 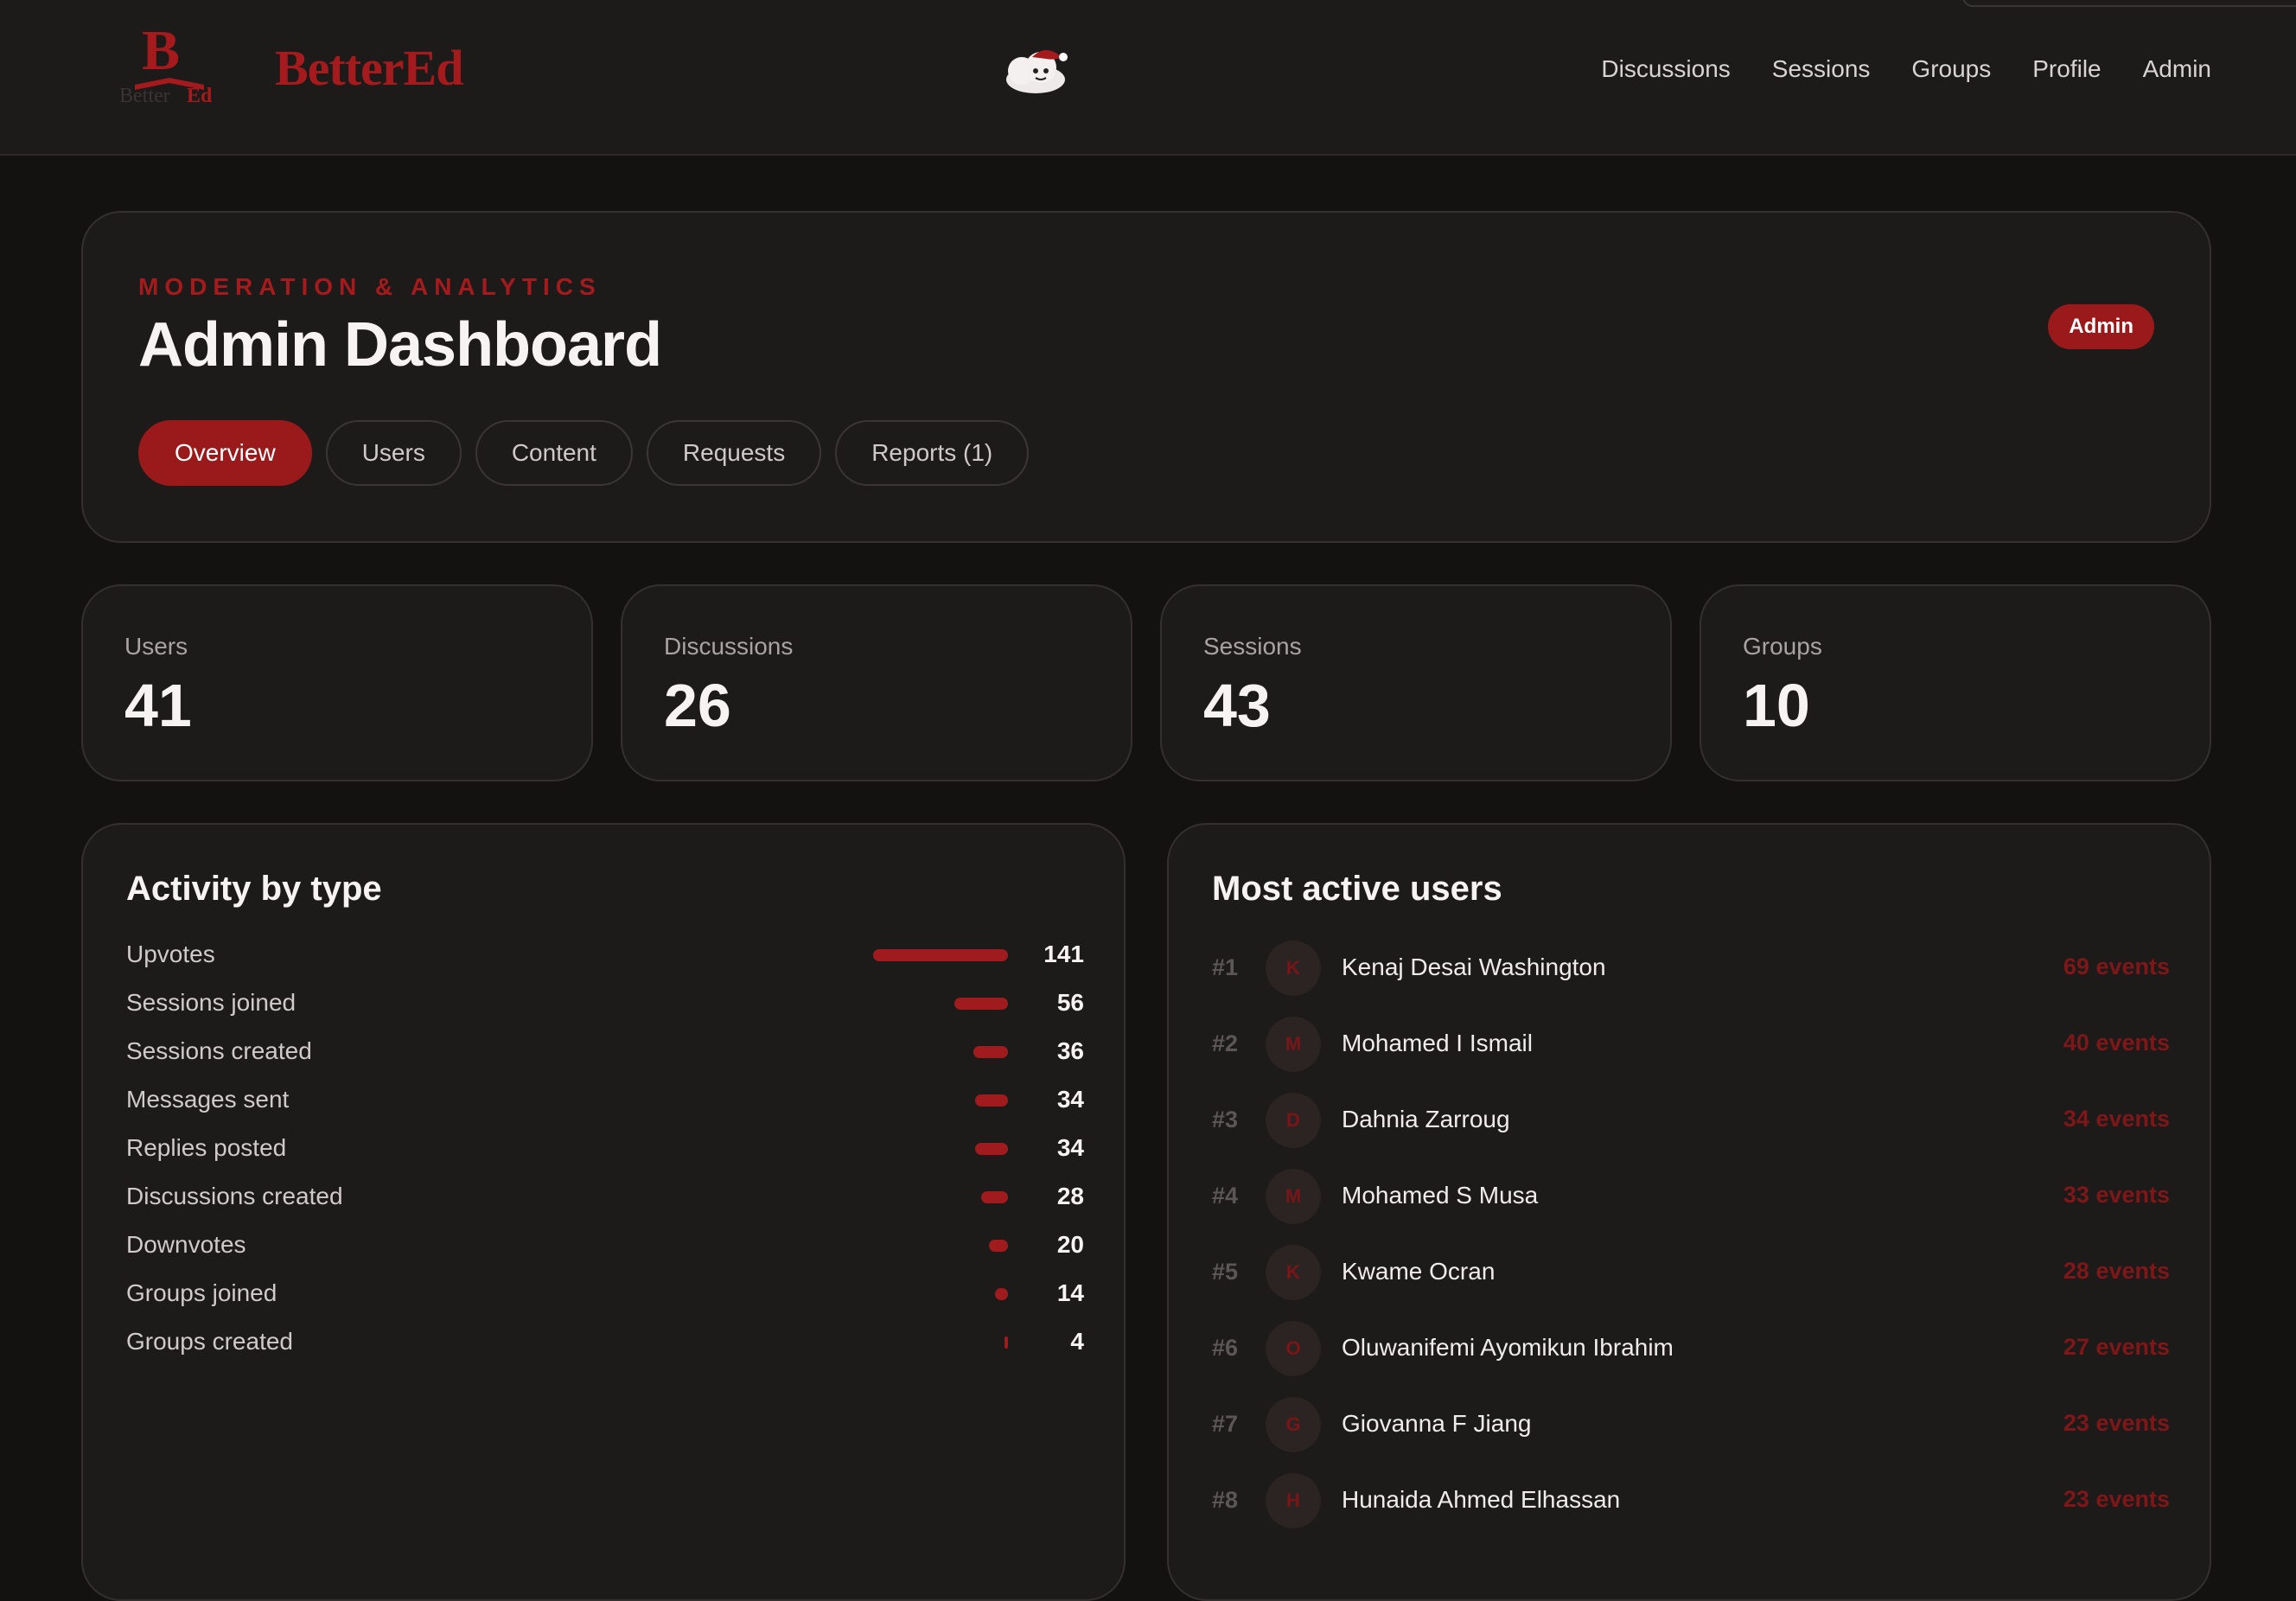 I want to click on user-name: Kenaj Desai Washington, so click(x=1474, y=967).